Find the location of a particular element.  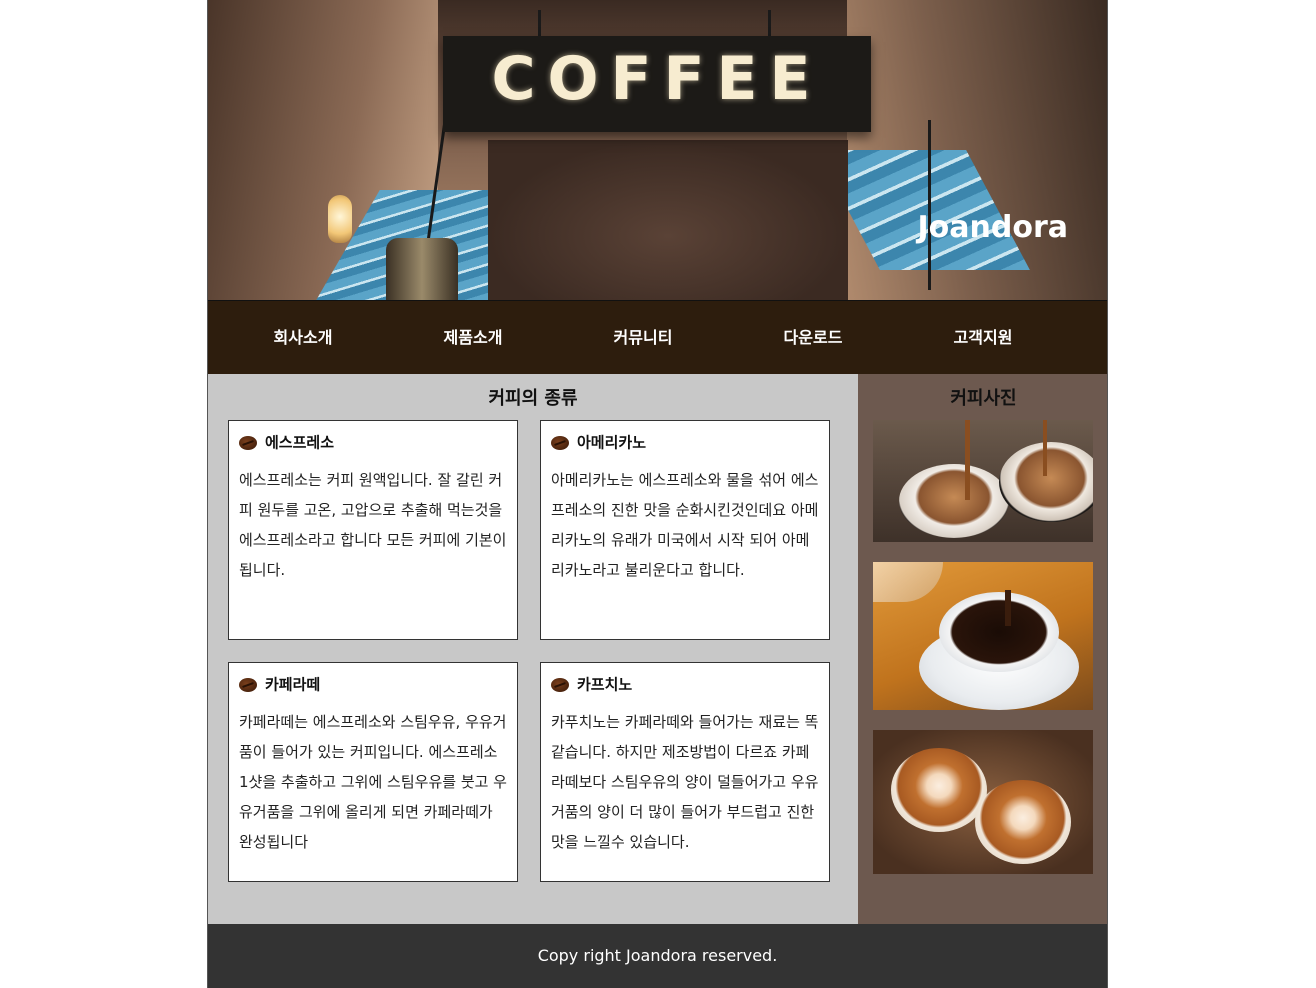

nav-item-community: 커뮤니티 is located at coordinates (643, 338).